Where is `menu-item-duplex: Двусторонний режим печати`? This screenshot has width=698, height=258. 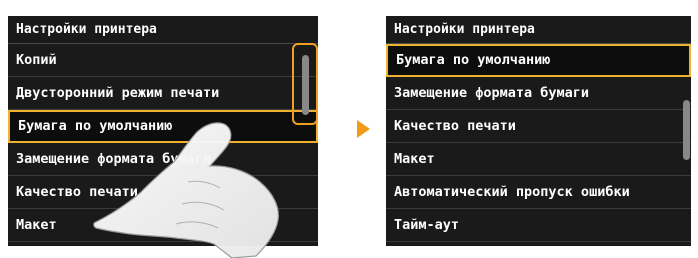
menu-item-duplex: Двусторонний режим печати is located at coordinates (163, 93).